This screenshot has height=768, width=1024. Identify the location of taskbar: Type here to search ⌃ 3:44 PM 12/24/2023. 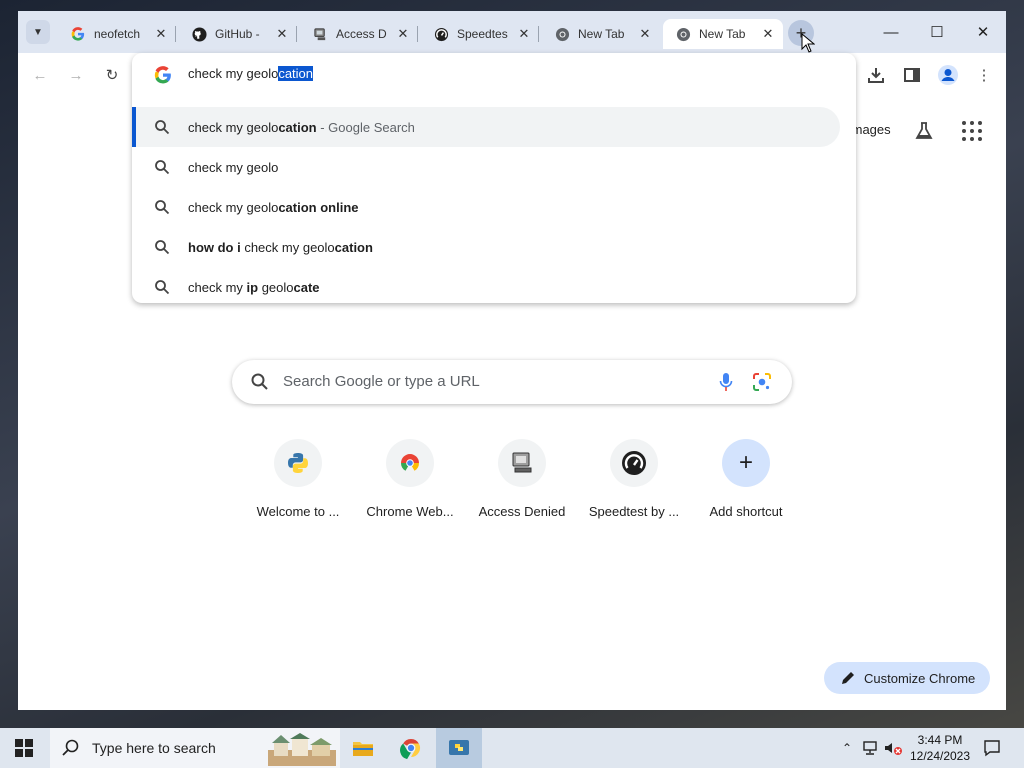
(512, 748).